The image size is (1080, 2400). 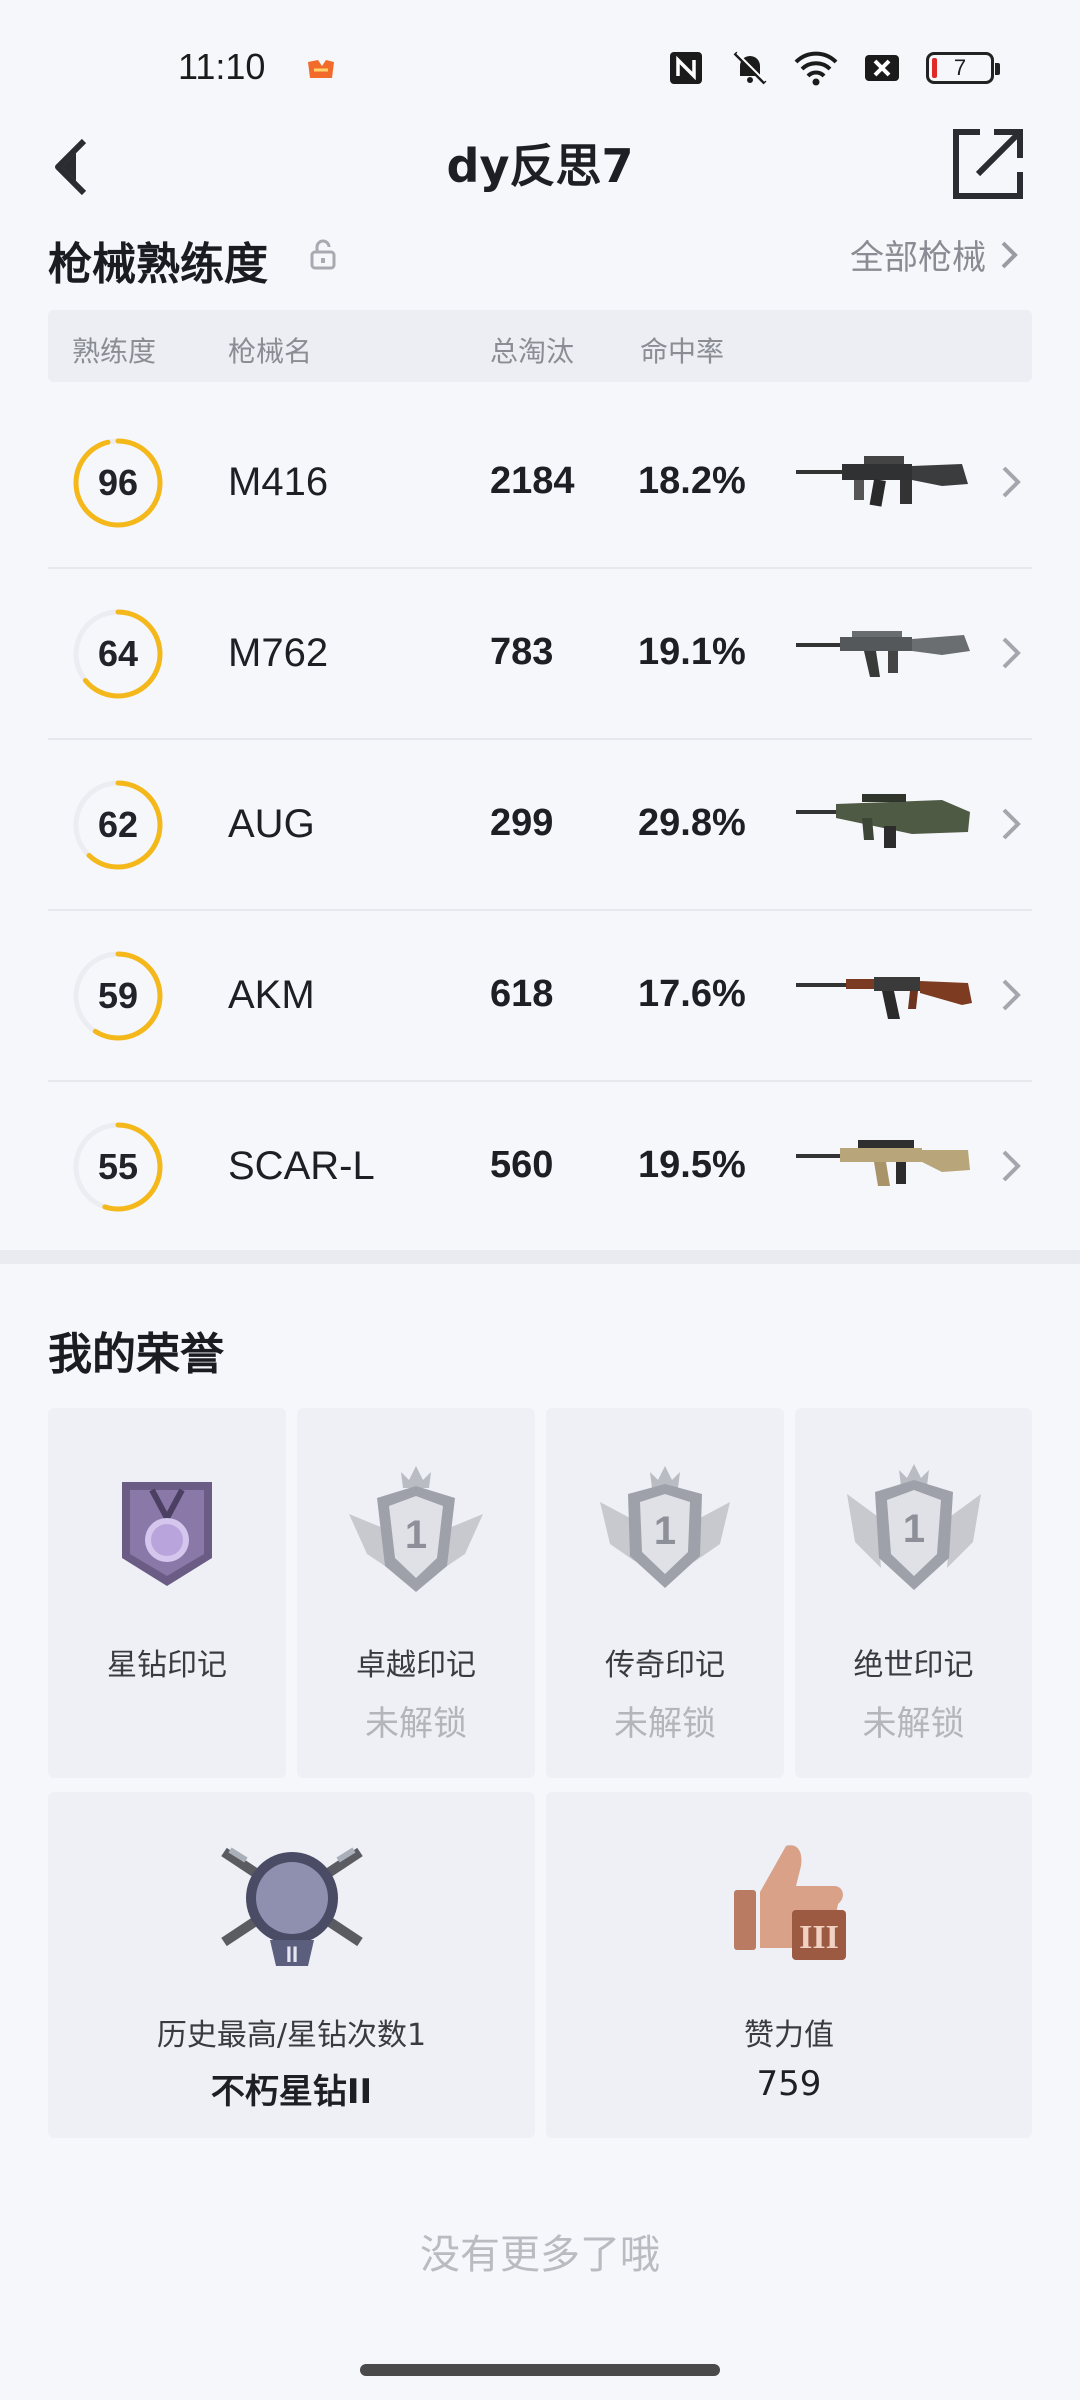 I want to click on legend-emblem-icon: 1, so click(x=665, y=1527).